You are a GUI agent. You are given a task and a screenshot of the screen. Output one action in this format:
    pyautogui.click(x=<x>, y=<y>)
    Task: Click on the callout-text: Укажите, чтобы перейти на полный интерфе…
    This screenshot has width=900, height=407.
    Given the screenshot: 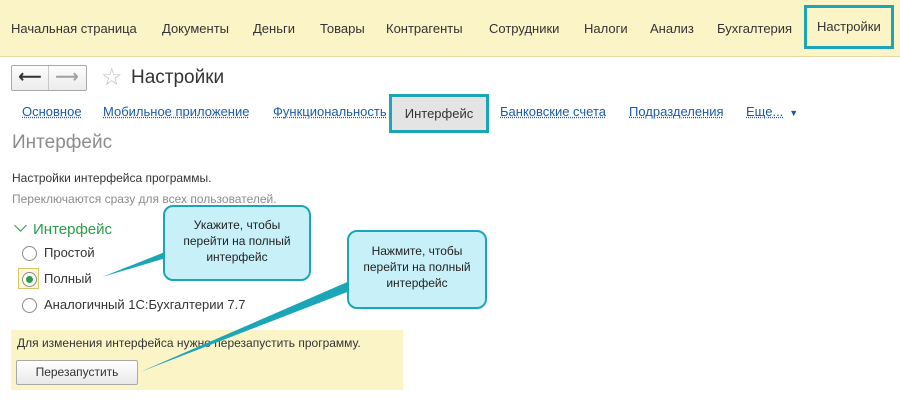 What is the action you would take?
    pyautogui.click(x=237, y=241)
    